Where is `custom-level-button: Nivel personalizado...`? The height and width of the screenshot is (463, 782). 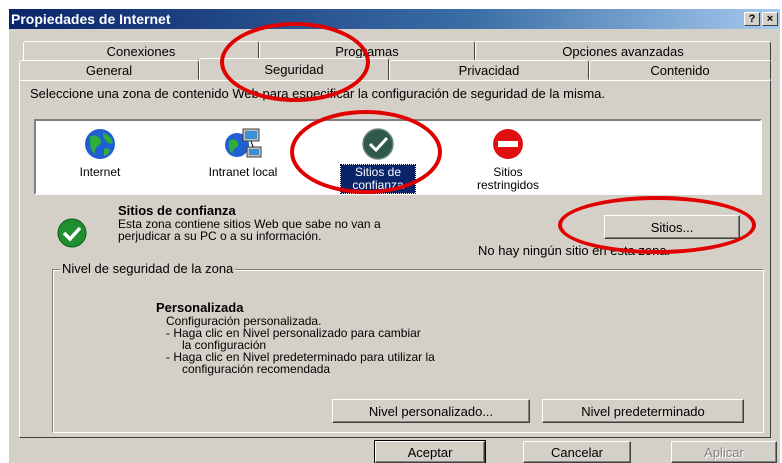
custom-level-button: Nivel personalizado... is located at coordinates (431, 411).